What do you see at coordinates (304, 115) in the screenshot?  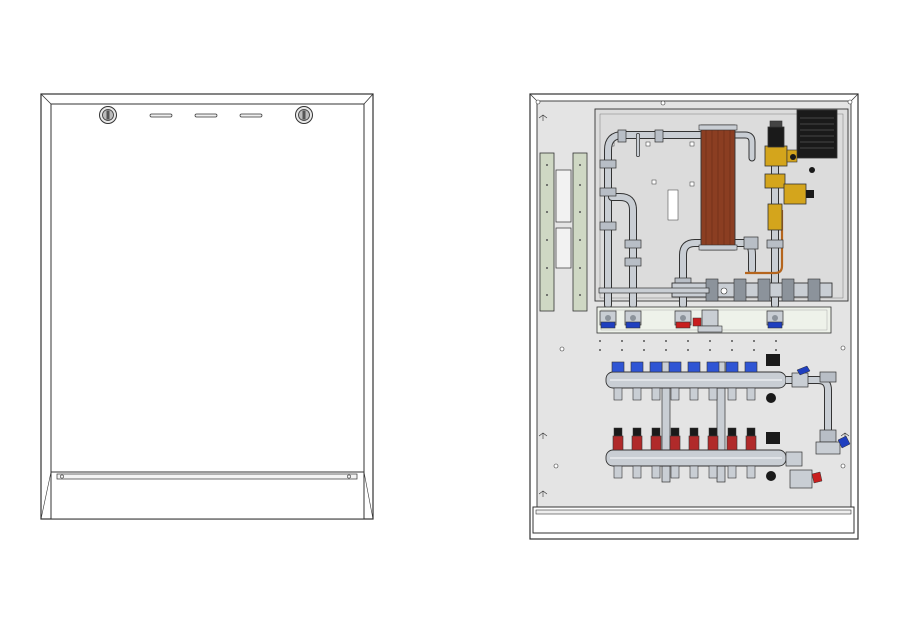 I see `door-lock-right-icon` at bounding box center [304, 115].